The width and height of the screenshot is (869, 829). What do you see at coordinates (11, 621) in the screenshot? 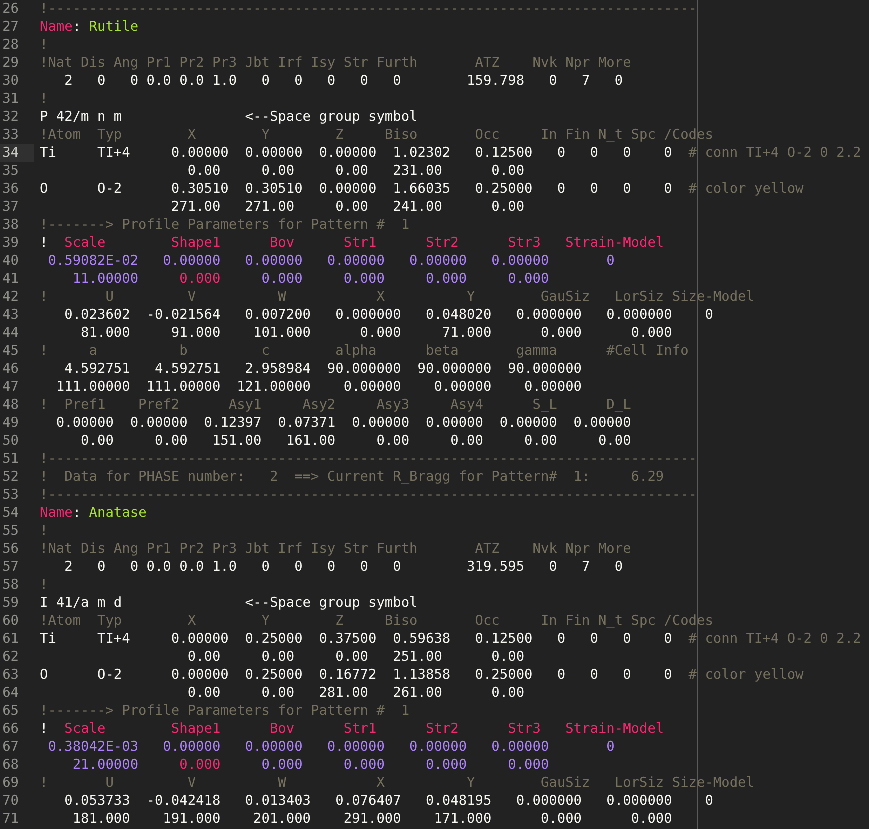
I see `line-number: 60` at bounding box center [11, 621].